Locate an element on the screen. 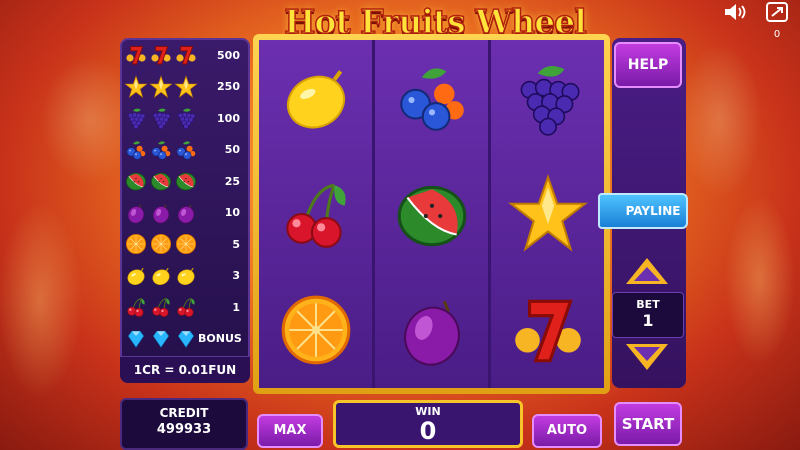 The height and width of the screenshot is (450, 800). up-arrow-icon is located at coordinates (647, 274).